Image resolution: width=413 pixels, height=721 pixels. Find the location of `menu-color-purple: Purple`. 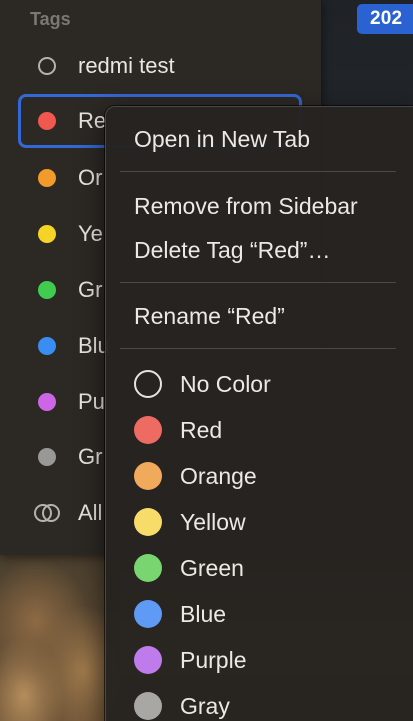

menu-color-purple: Purple is located at coordinates (190, 660).